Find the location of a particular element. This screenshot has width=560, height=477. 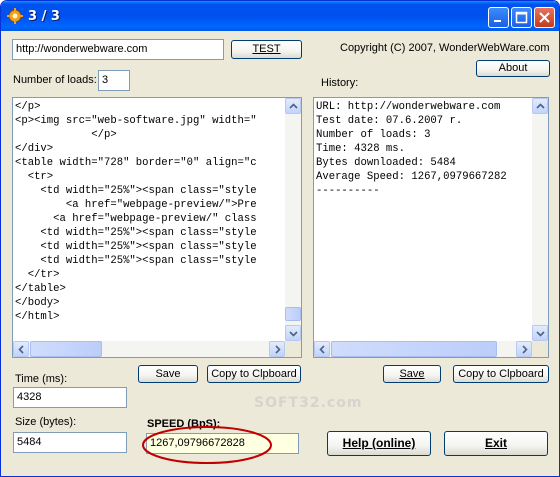

source-line: </div> is located at coordinates (34, 149).